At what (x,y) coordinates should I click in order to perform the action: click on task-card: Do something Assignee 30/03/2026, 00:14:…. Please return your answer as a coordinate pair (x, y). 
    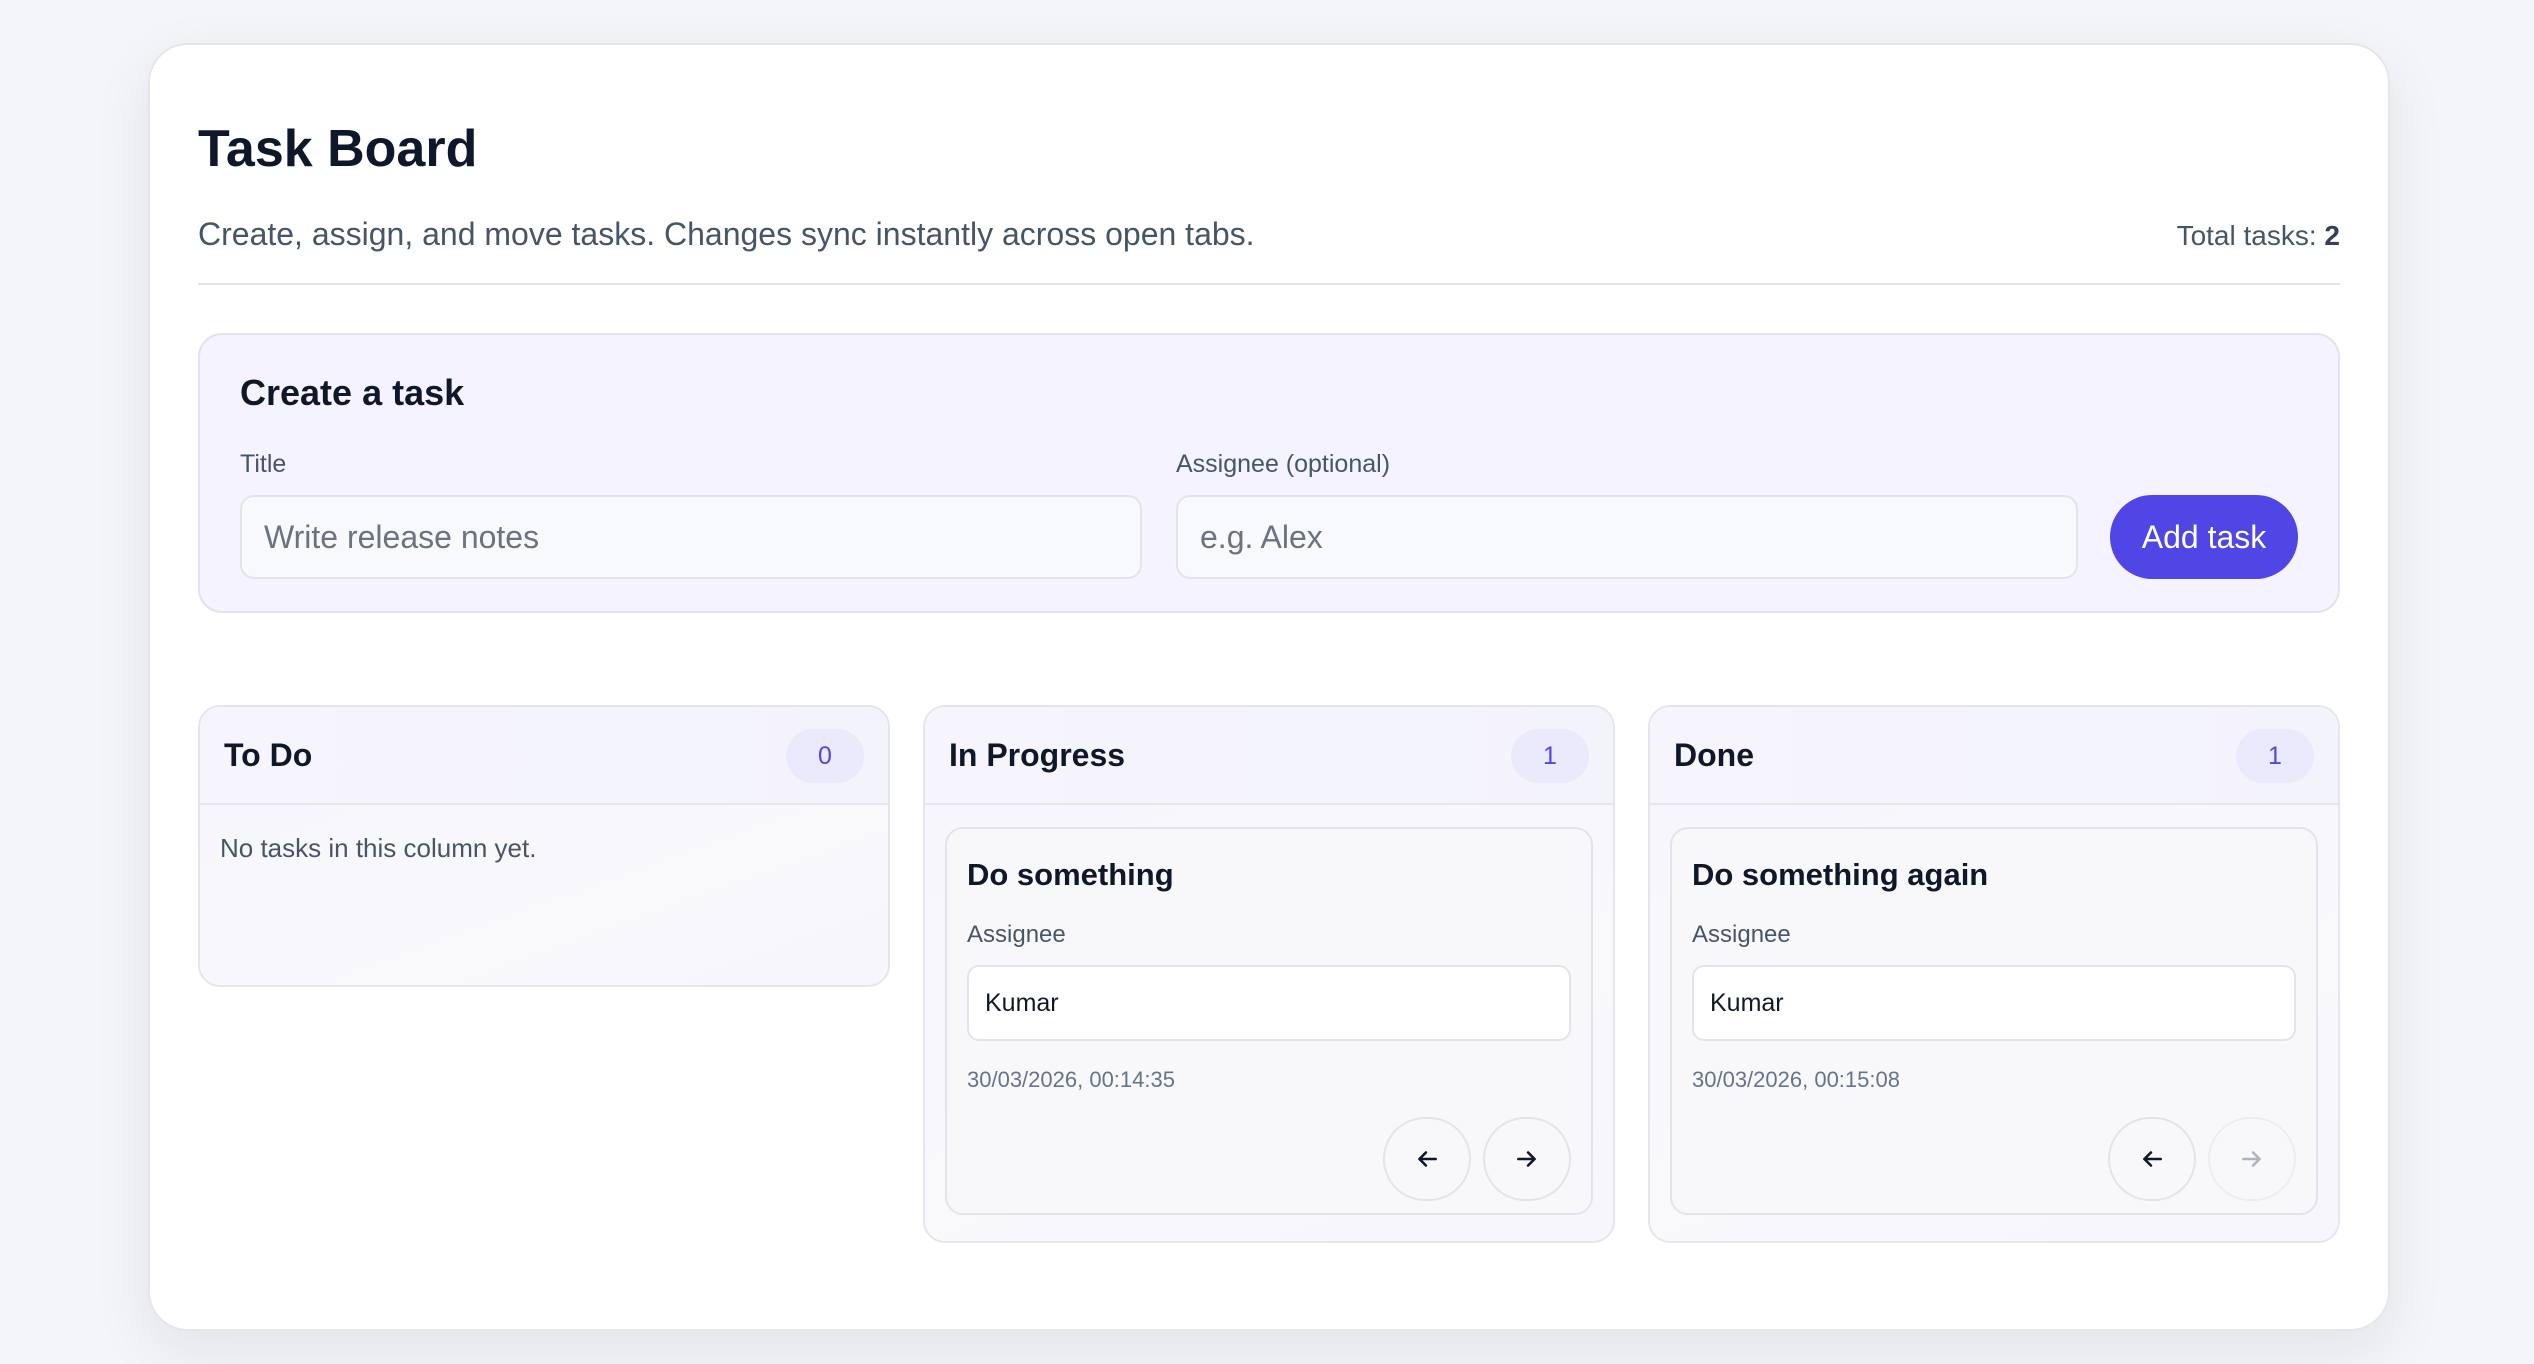
    Looking at the image, I should click on (1269, 1021).